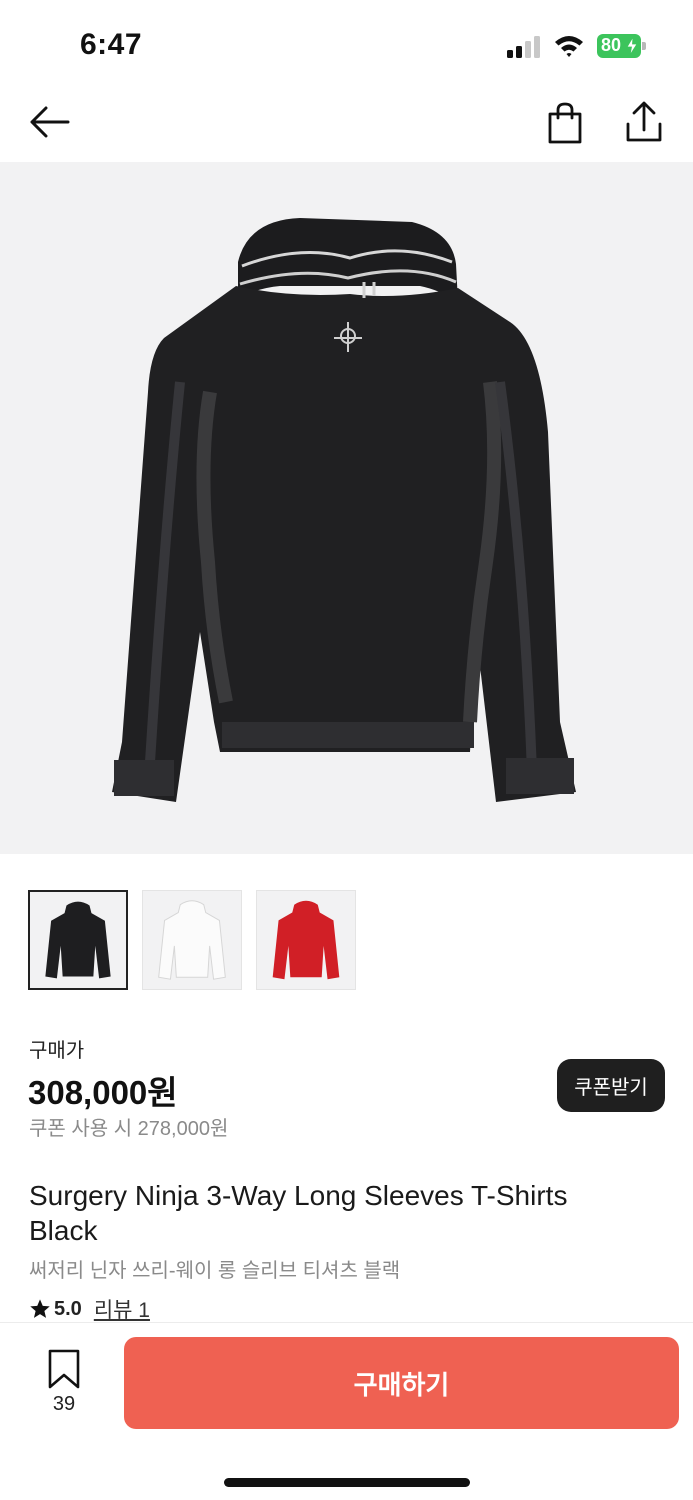  What do you see at coordinates (64, 1404) in the screenshot?
I see `bookmark-count: 39` at bounding box center [64, 1404].